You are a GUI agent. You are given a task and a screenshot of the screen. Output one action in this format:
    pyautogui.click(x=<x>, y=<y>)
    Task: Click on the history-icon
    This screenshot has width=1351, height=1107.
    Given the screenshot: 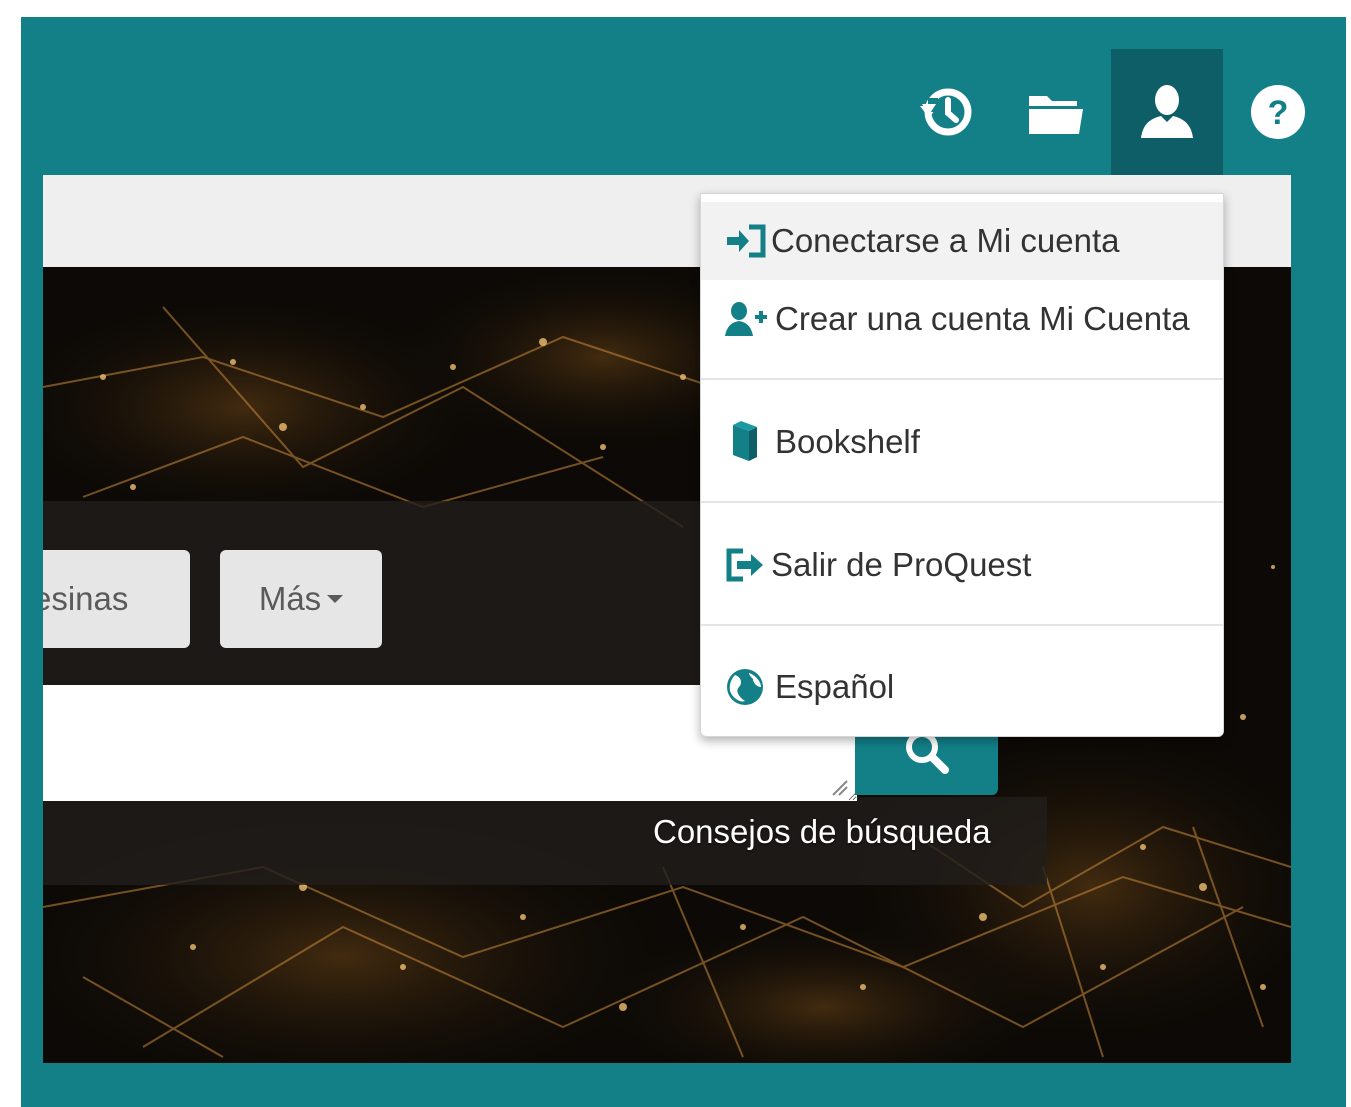 What is the action you would take?
    pyautogui.click(x=946, y=112)
    